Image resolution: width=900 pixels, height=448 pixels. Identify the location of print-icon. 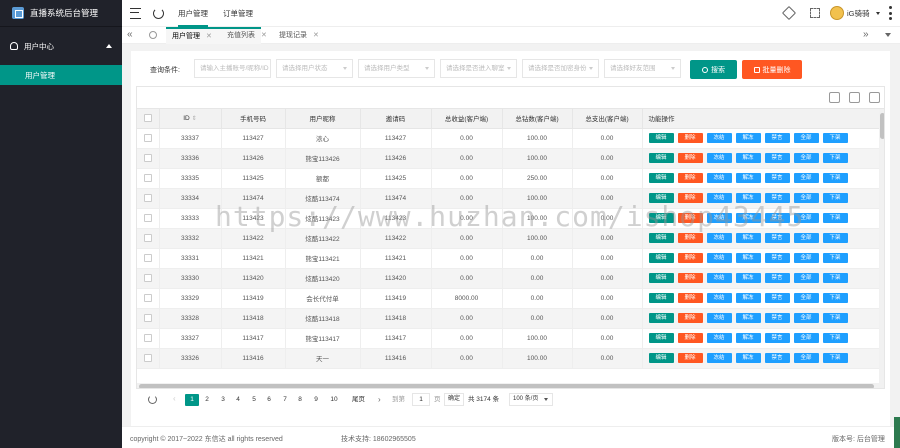
(874, 97).